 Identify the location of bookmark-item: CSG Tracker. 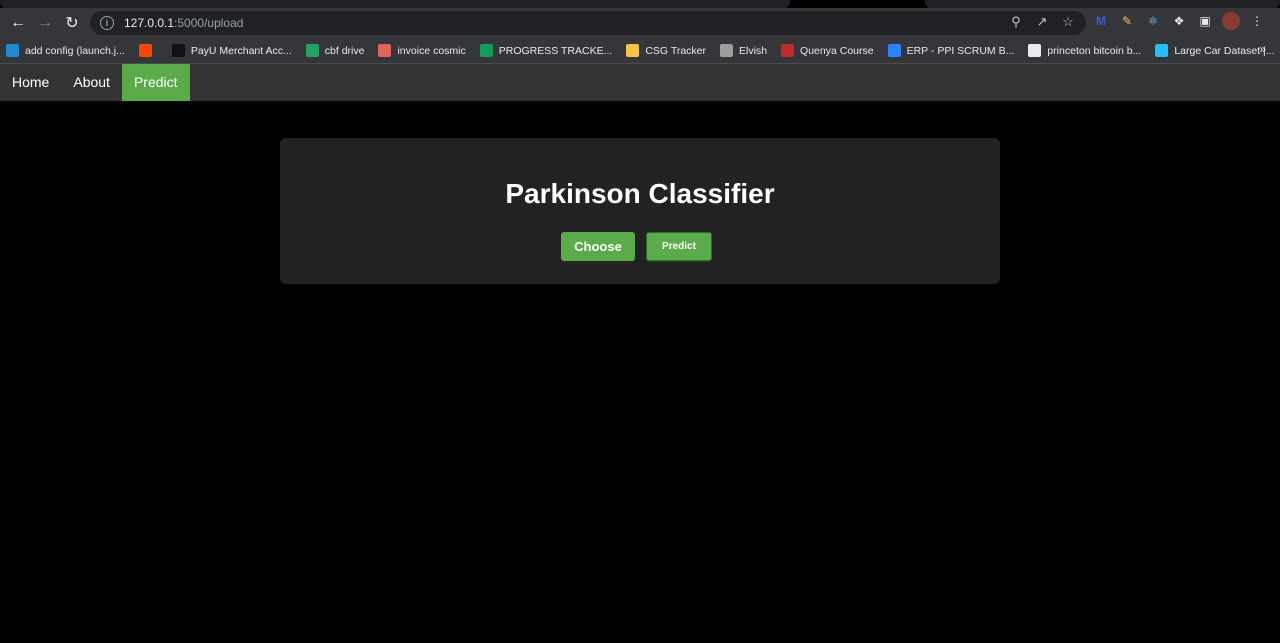
(666, 51).